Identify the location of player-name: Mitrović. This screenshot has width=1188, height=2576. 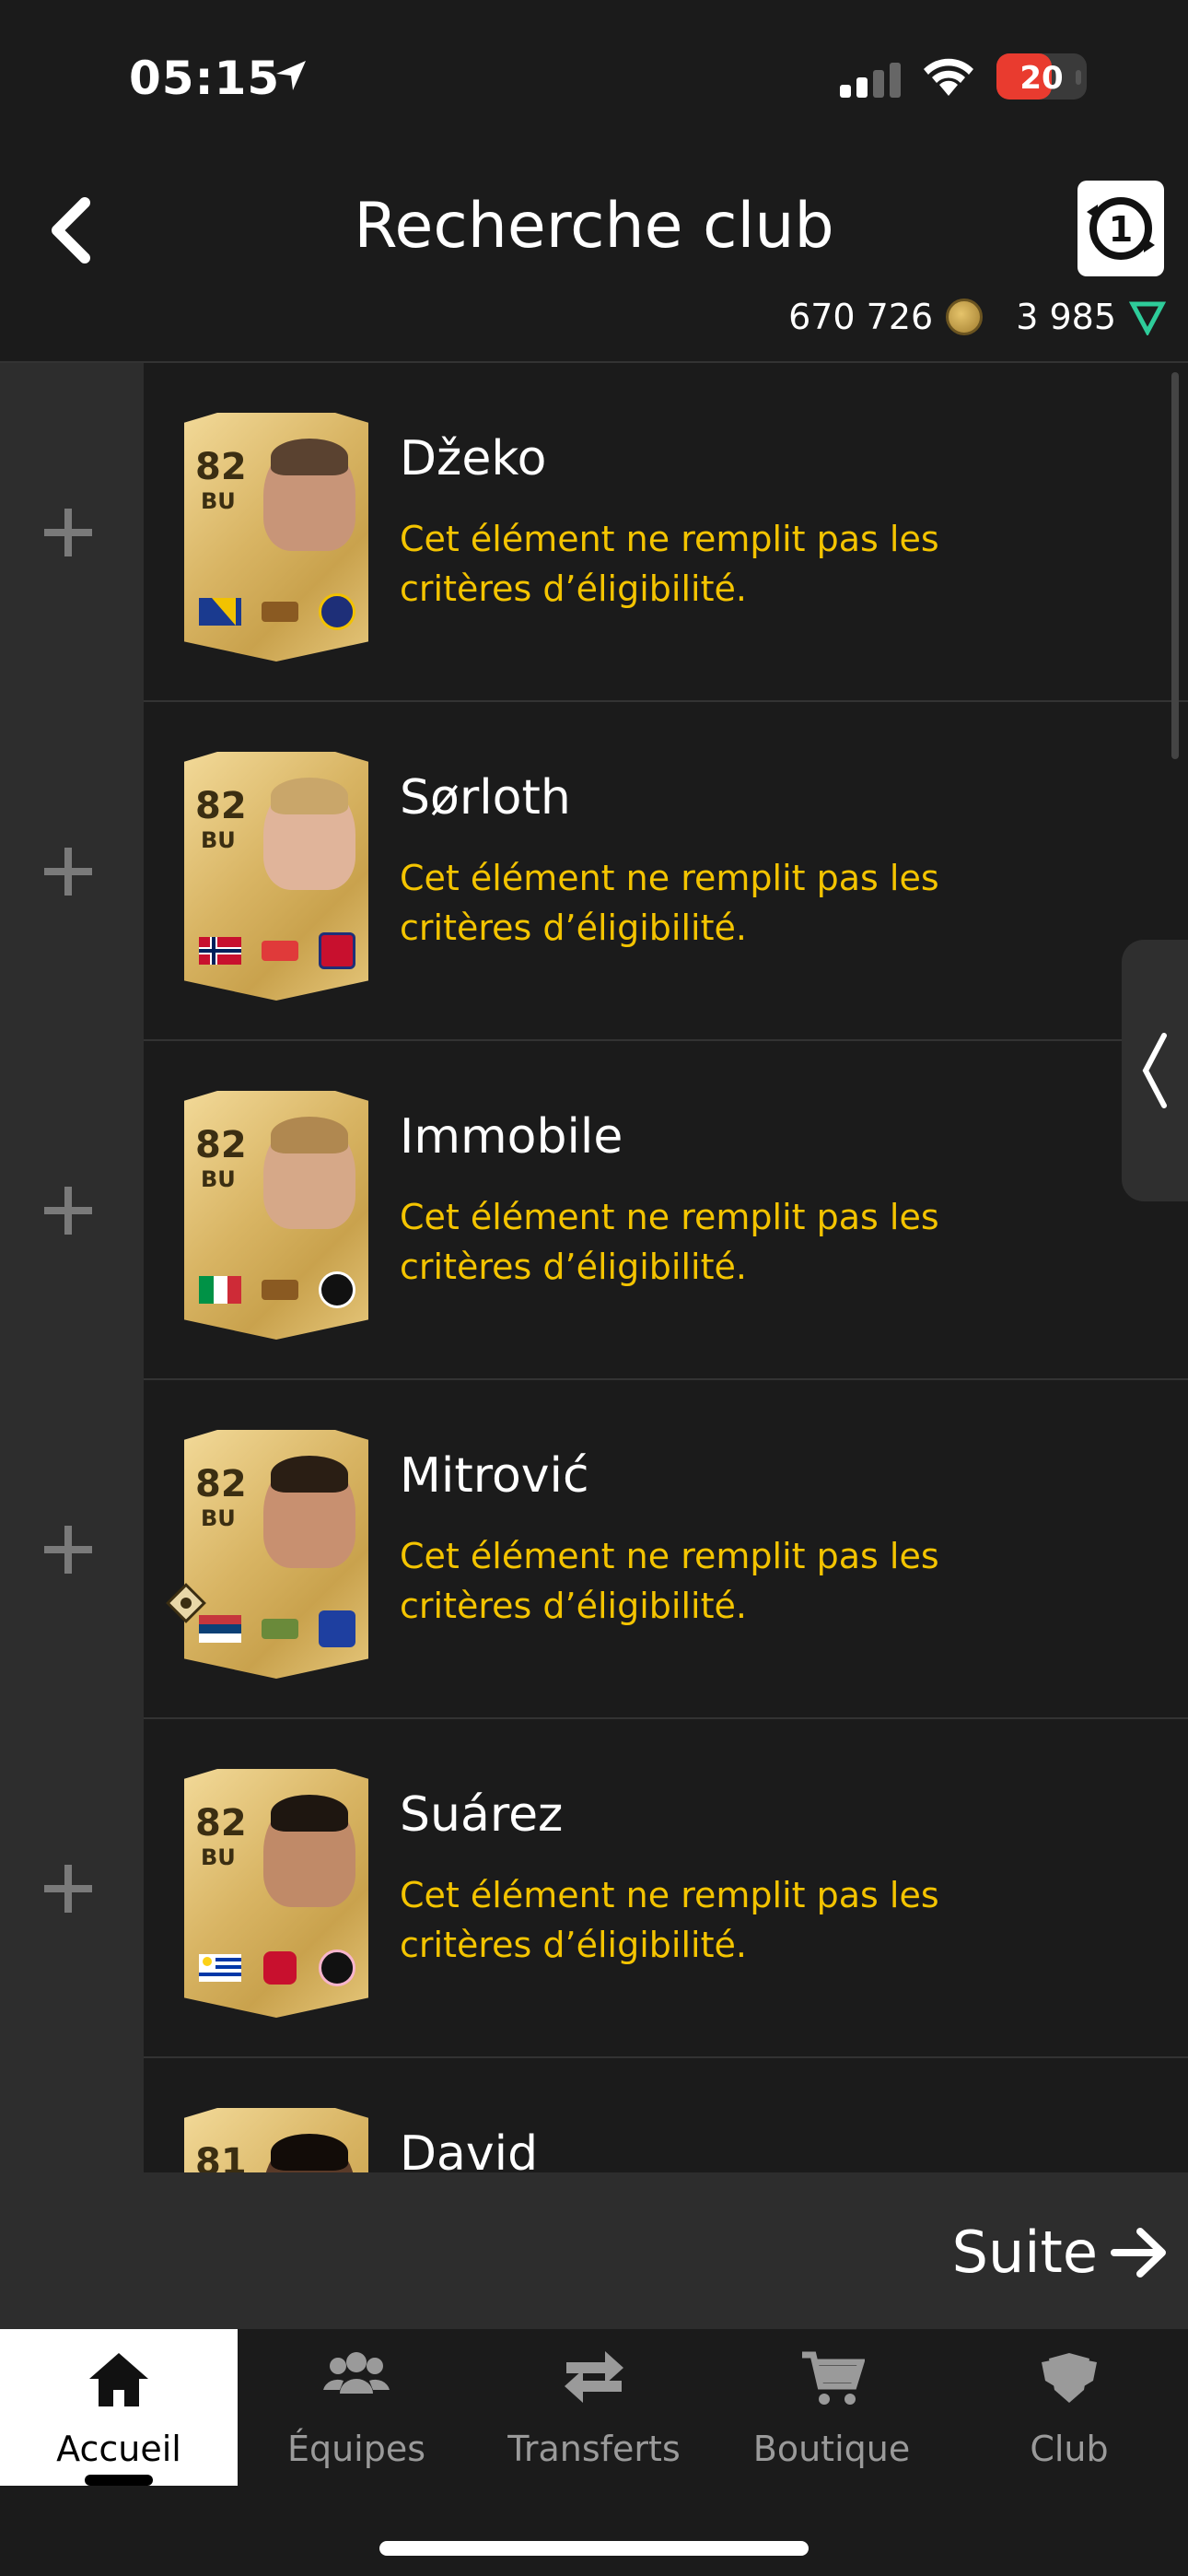
(494, 1476).